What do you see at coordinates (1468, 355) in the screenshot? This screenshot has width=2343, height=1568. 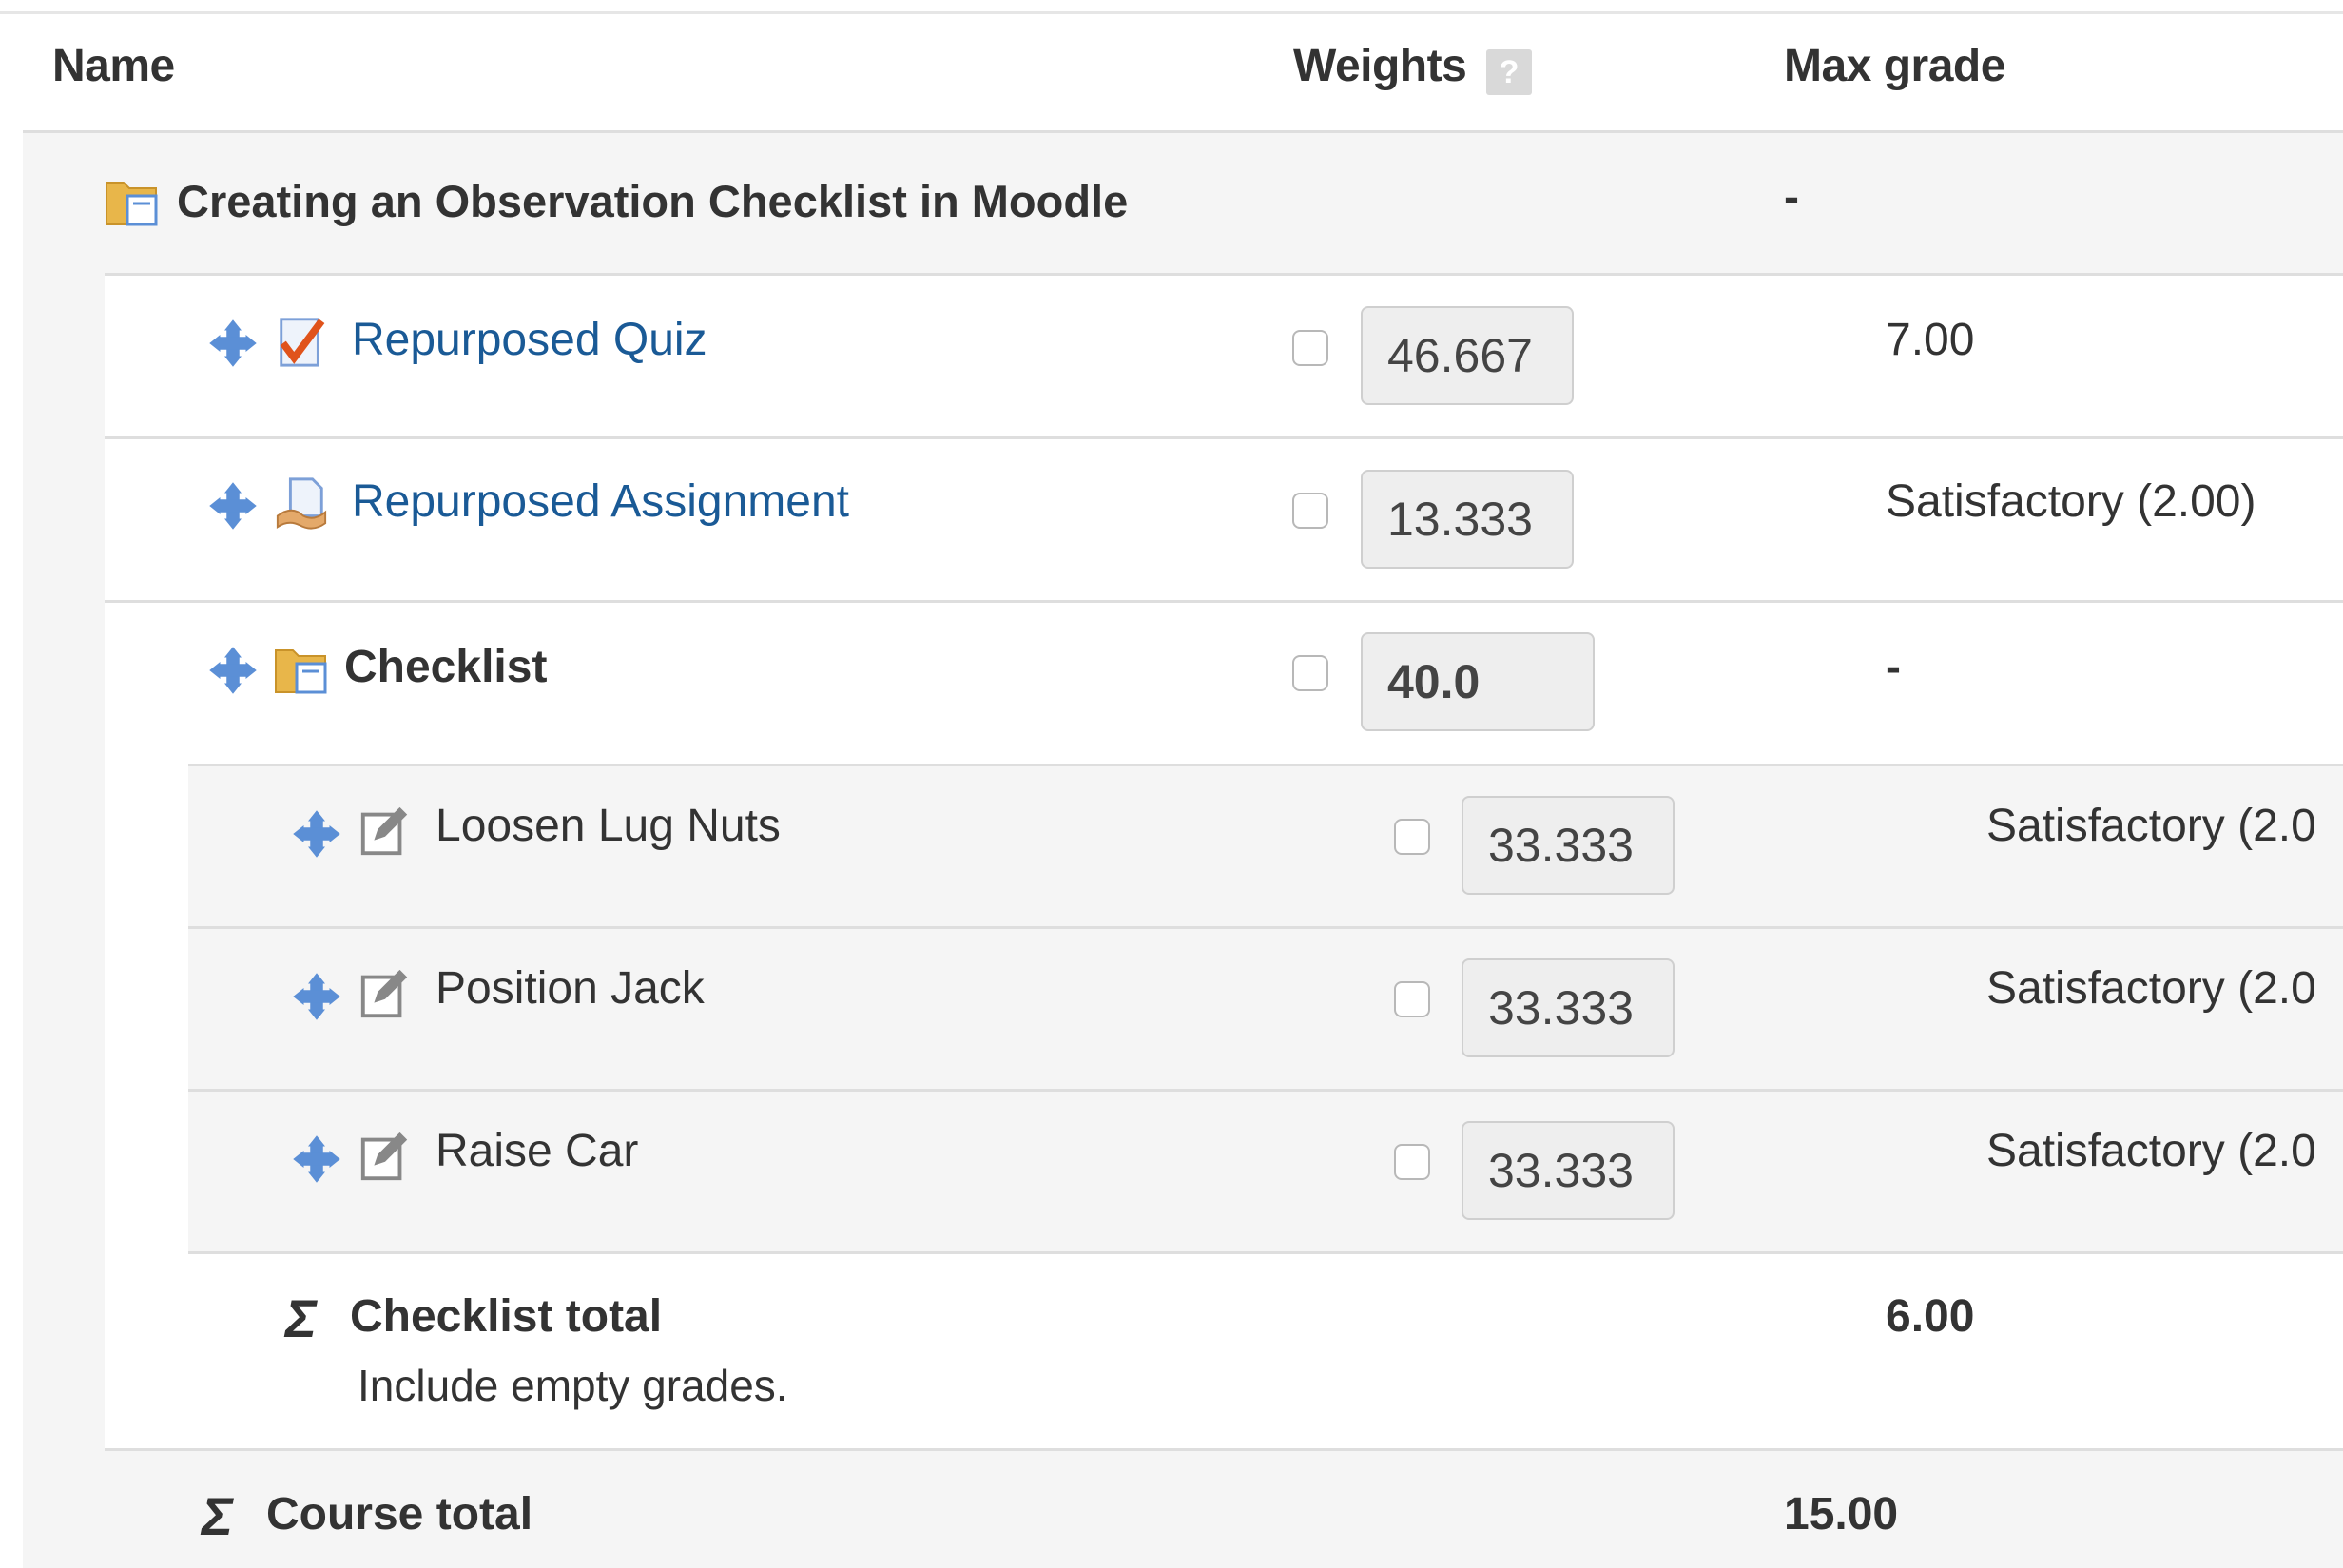 I see `weight-input: 46.667` at bounding box center [1468, 355].